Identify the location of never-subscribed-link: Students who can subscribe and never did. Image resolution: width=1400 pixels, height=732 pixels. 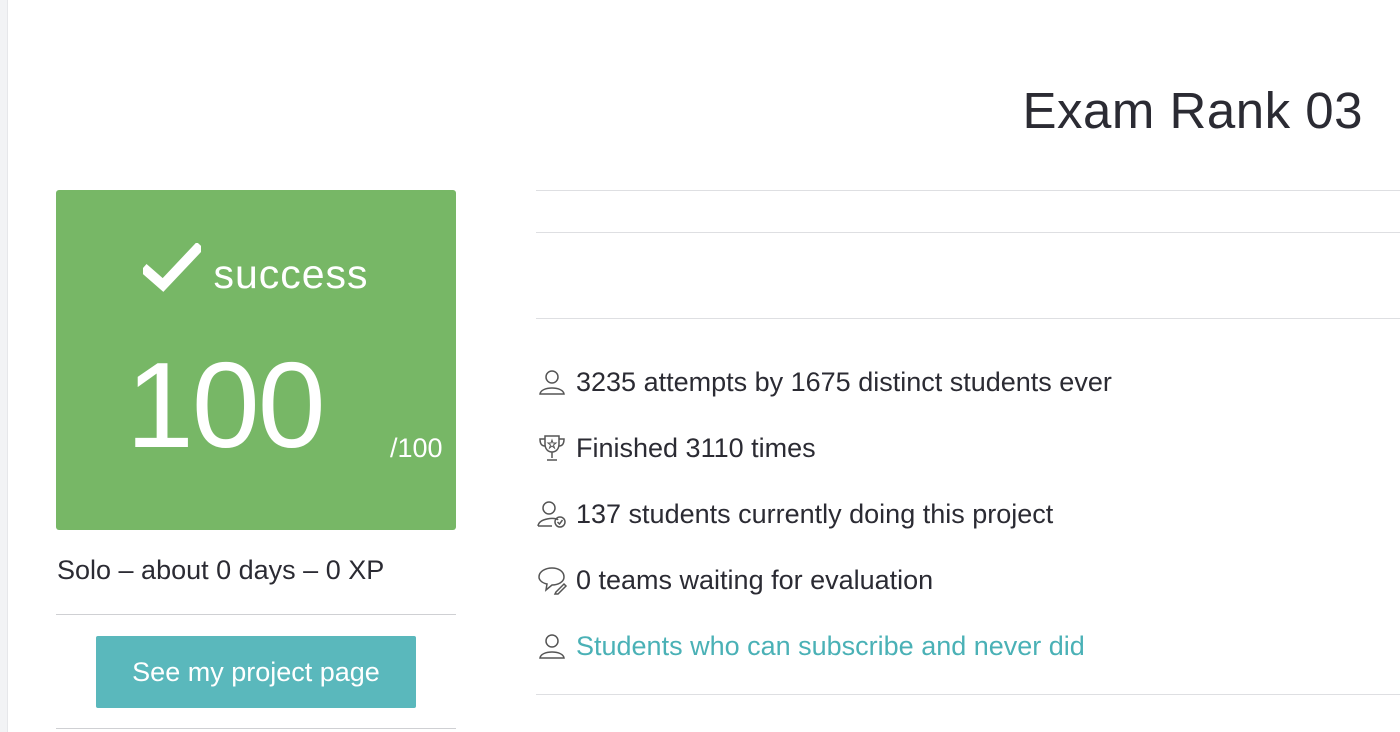
(830, 646).